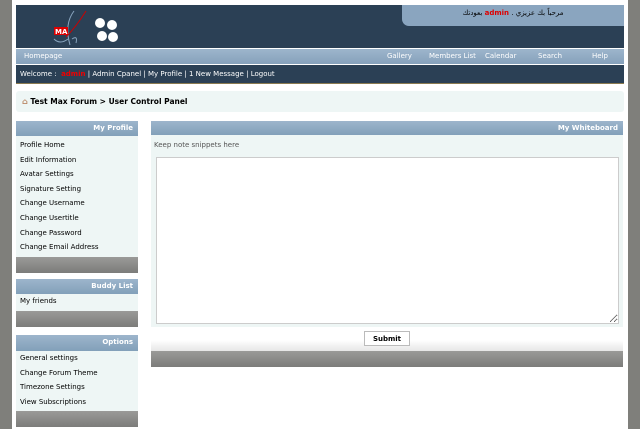  What do you see at coordinates (77, 387) in the screenshot?
I see `sidebar-item-timezone-settings: Timezone Settings` at bounding box center [77, 387].